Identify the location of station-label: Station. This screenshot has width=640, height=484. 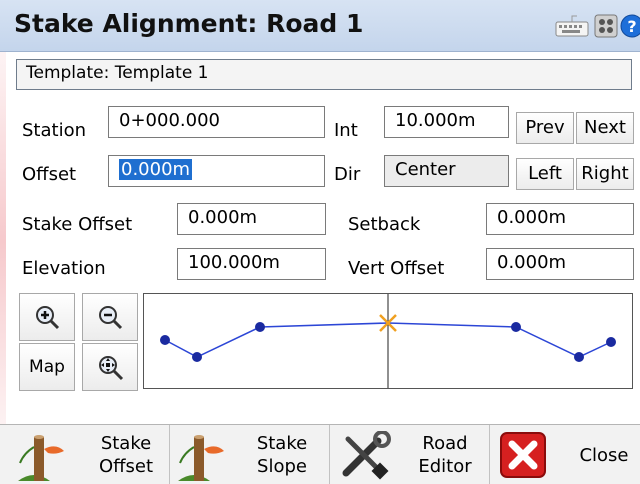
(54, 130).